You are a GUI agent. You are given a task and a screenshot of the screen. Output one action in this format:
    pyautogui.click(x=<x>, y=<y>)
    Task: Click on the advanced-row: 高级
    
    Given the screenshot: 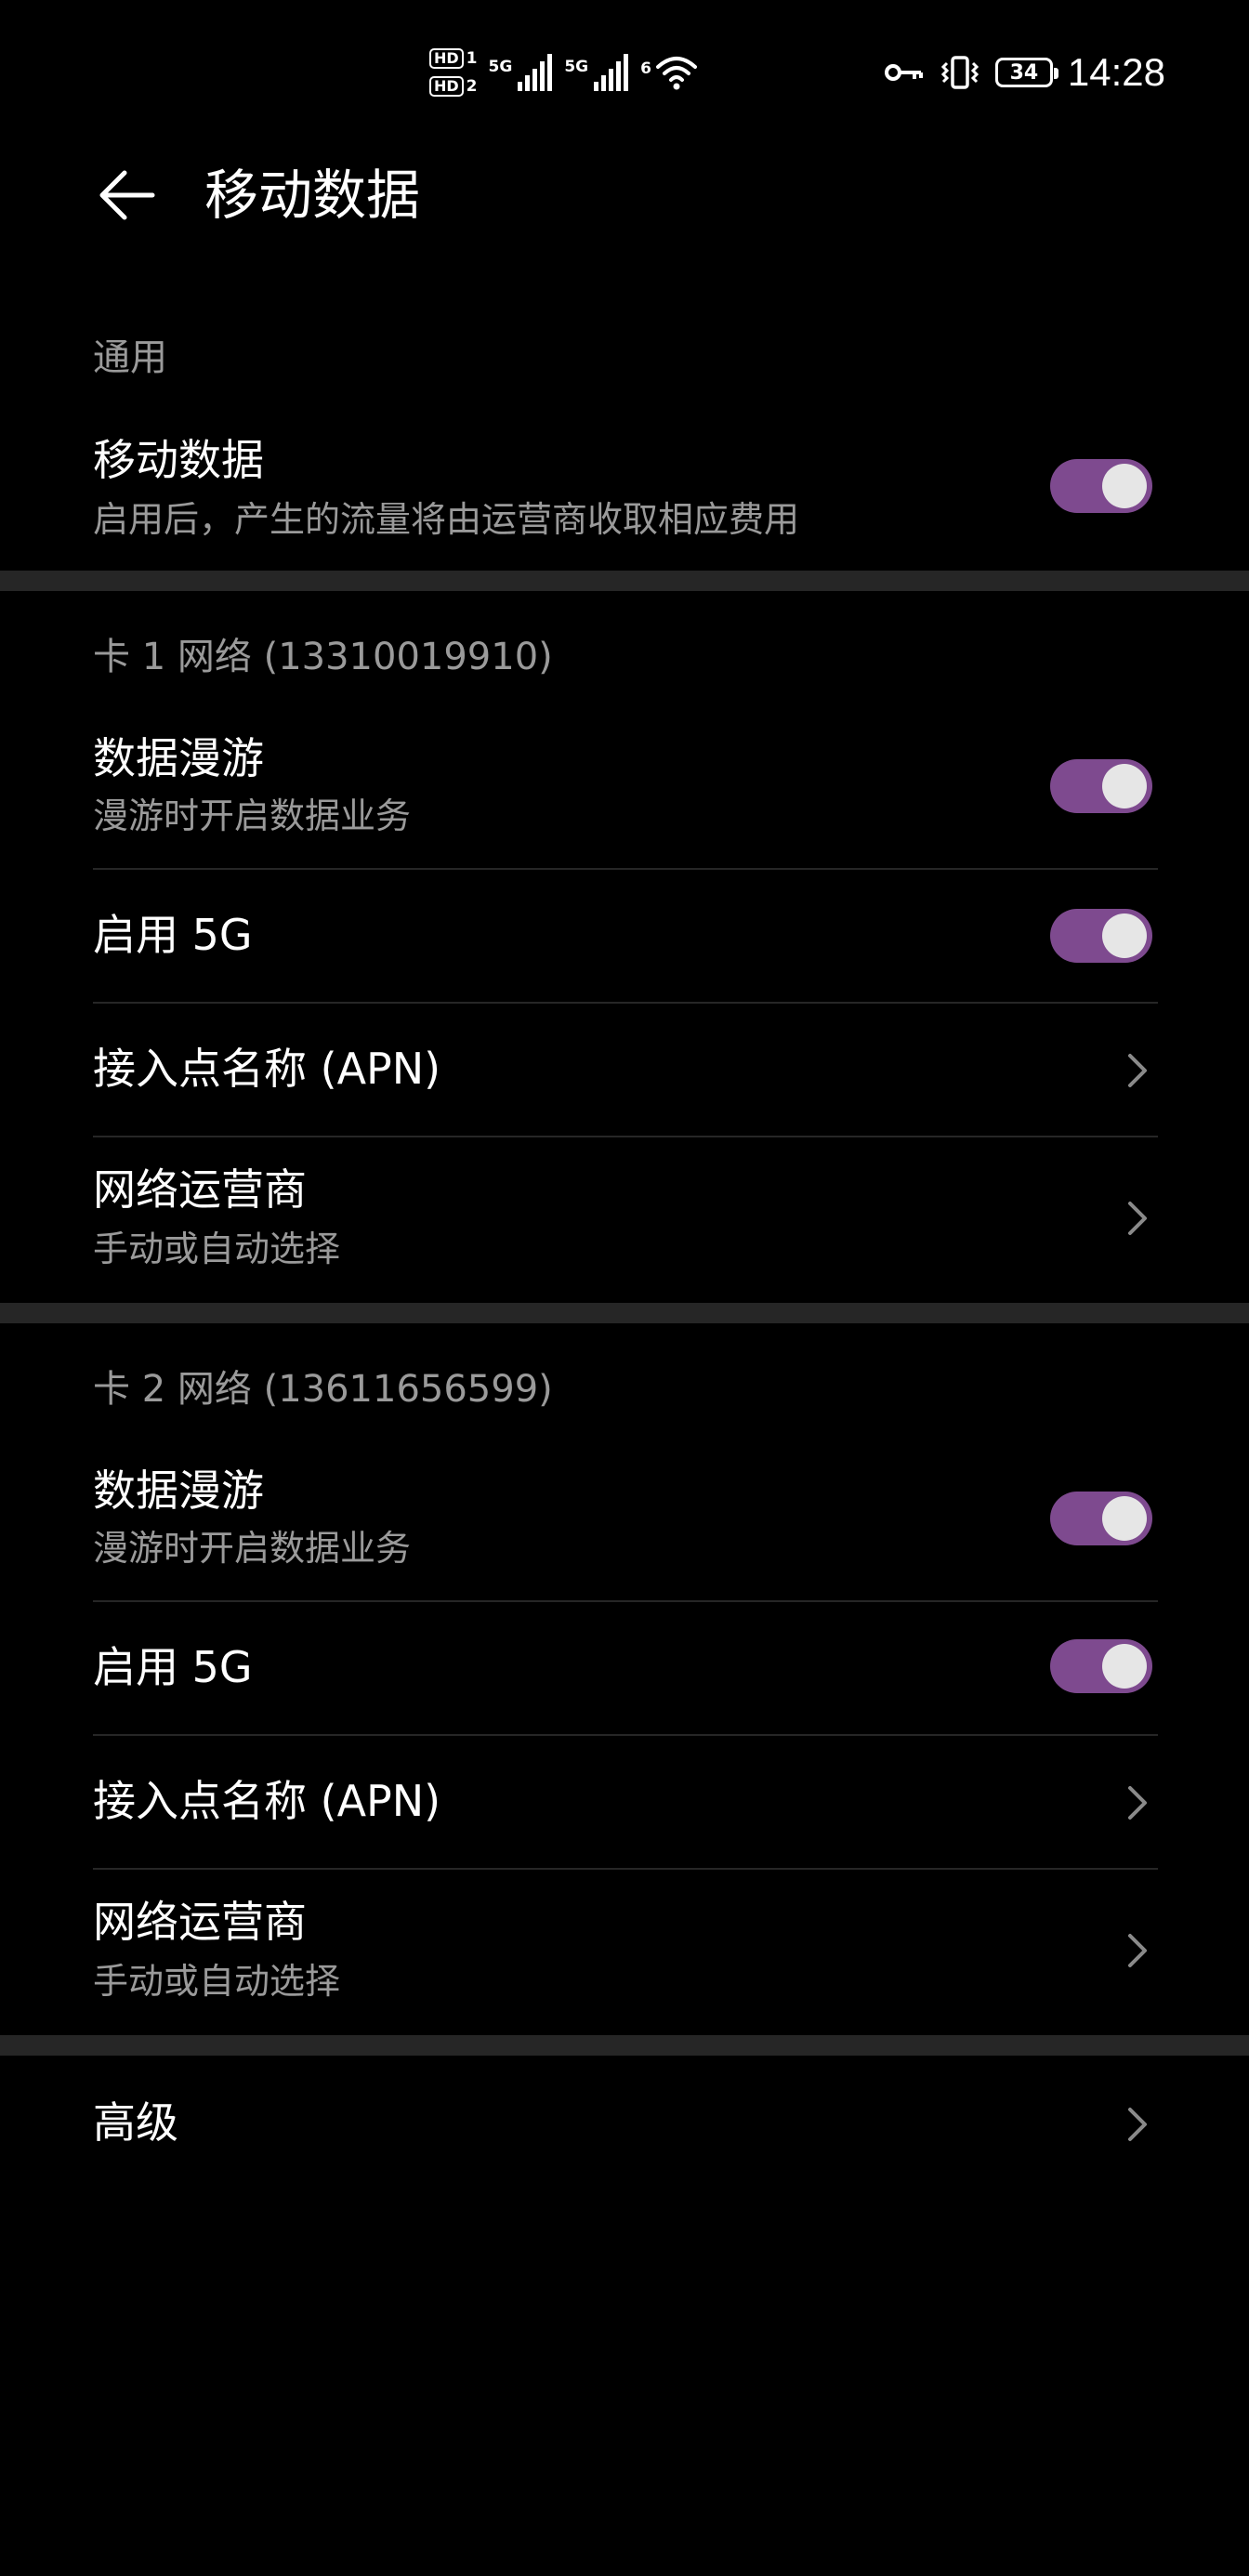 What is the action you would take?
    pyautogui.click(x=625, y=2125)
    